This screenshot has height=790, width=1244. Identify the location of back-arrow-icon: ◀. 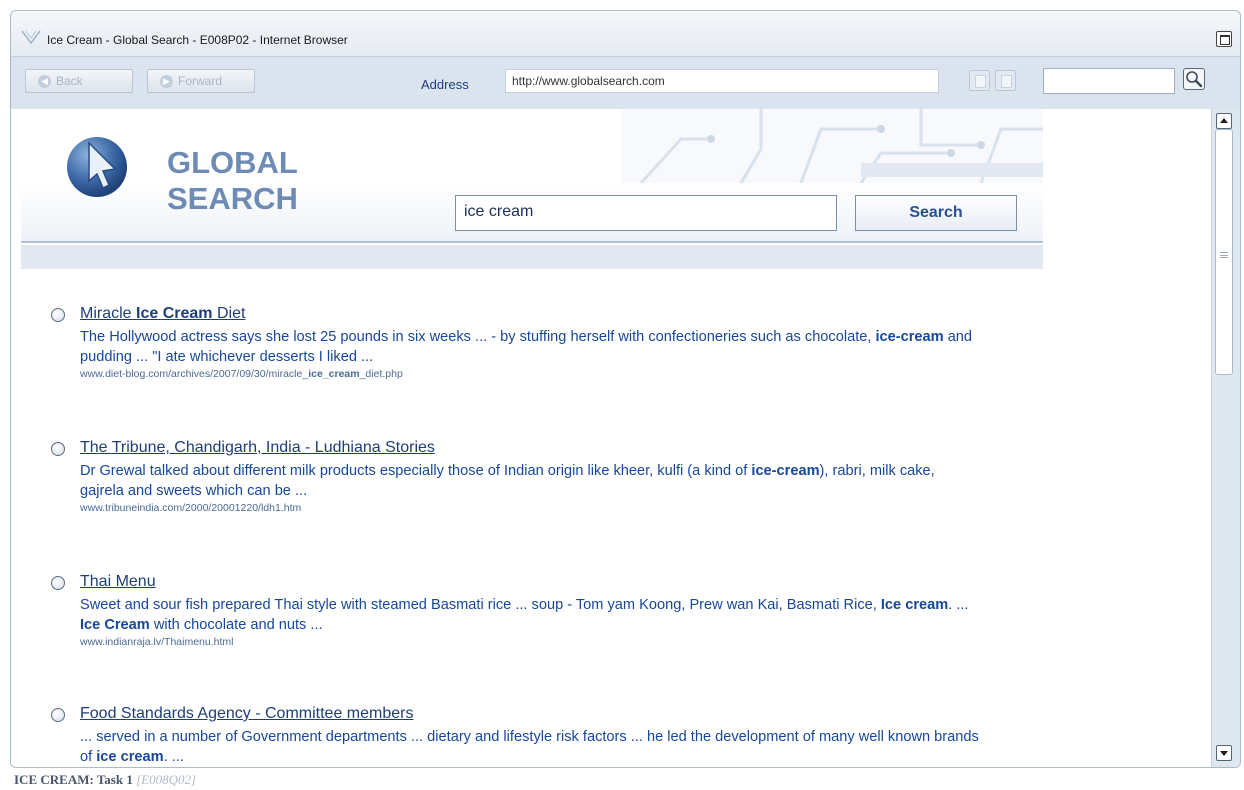
(44, 81).